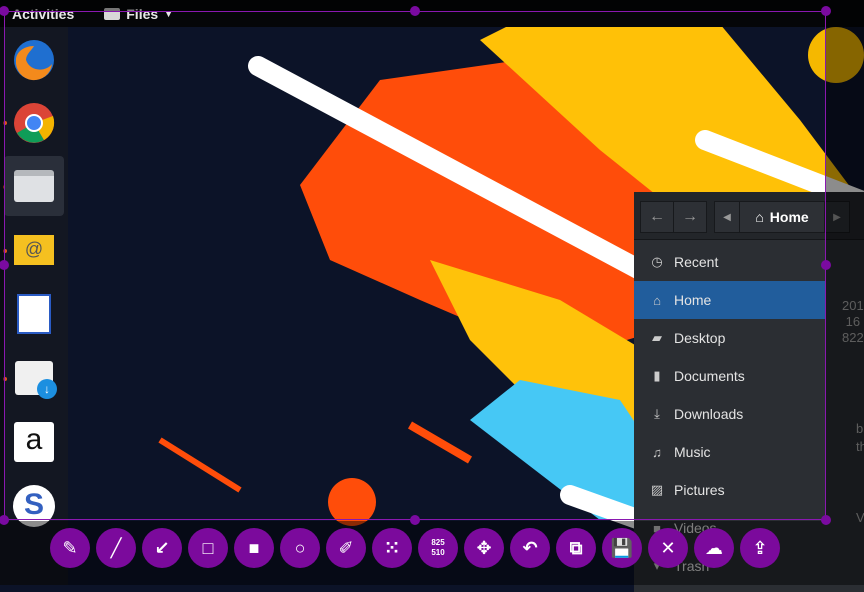 The width and height of the screenshot is (864, 592). I want to click on pencil-icon: ✎, so click(70, 547).